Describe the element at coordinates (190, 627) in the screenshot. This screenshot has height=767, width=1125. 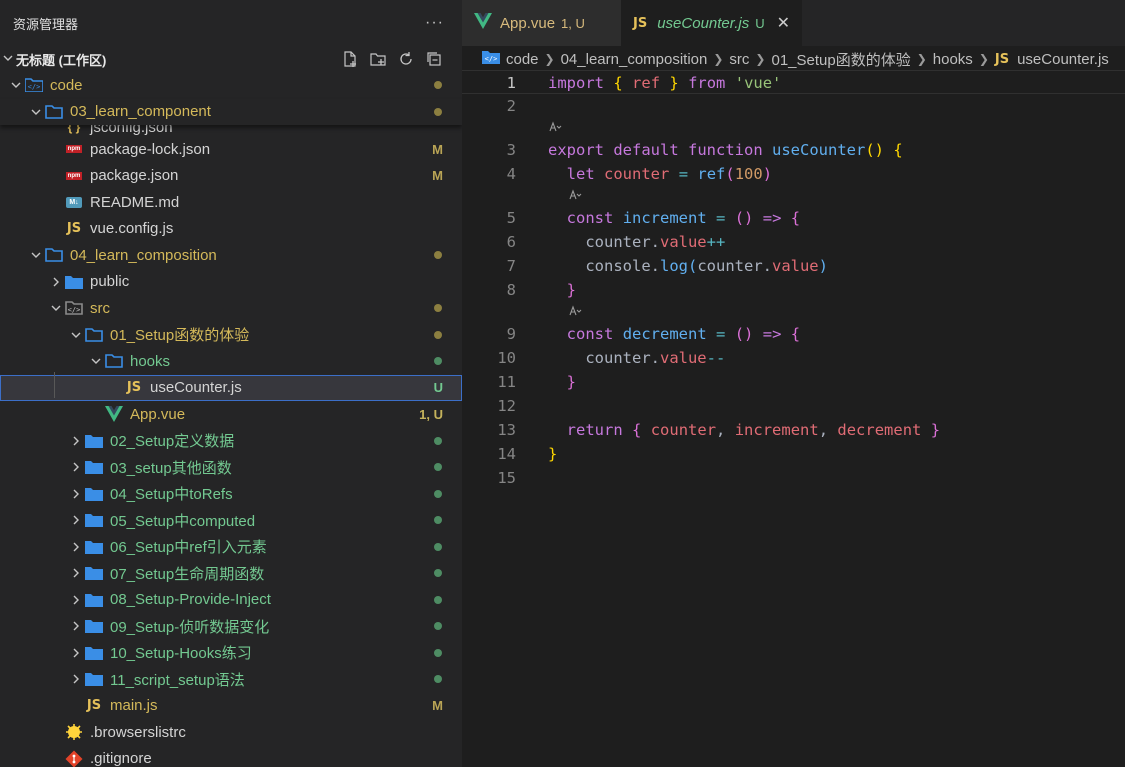
I see `tree-item-label: 09_Setup-侦听数据变化` at that location.